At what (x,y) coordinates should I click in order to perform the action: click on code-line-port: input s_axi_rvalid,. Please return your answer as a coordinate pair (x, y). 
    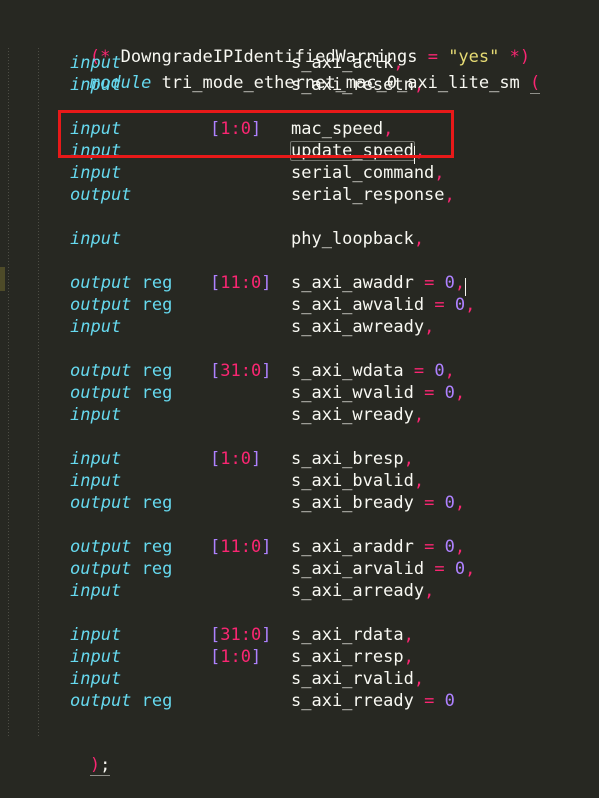
    Looking at the image, I should click on (299, 679).